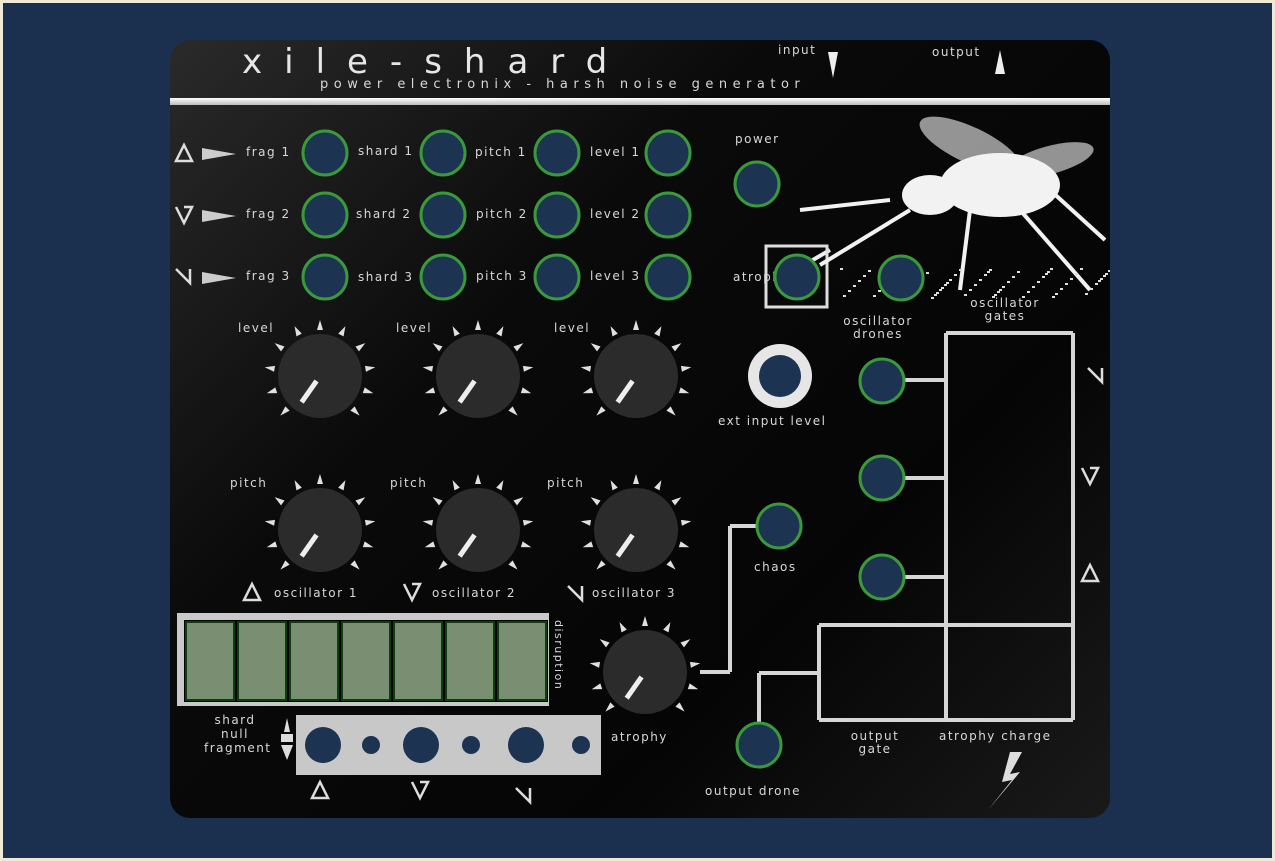  I want to click on jack-chaos, so click(779, 526).